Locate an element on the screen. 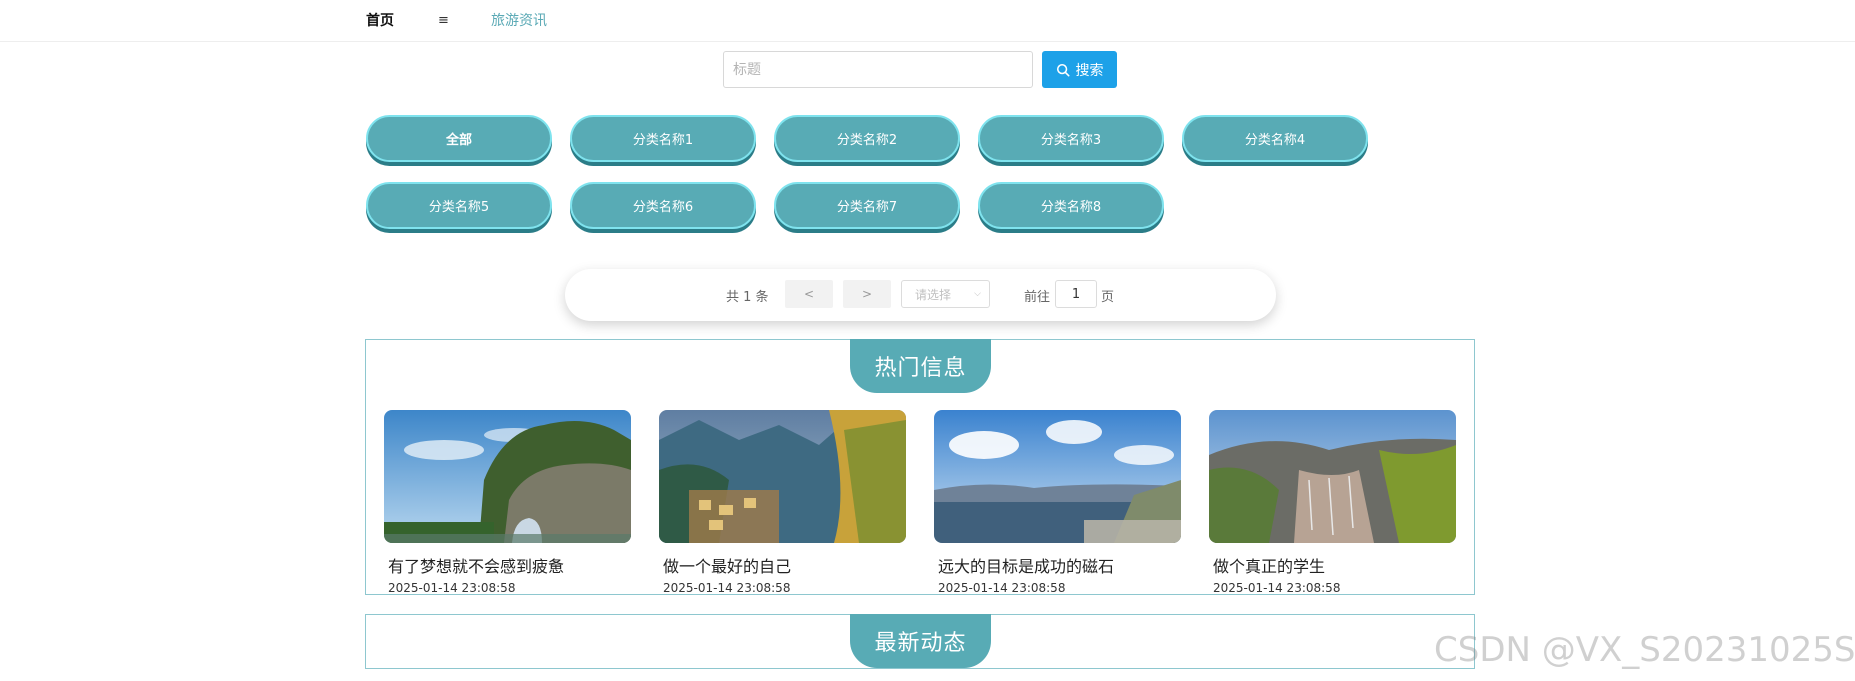  hot-info-title: 热门信息 is located at coordinates (920, 366).